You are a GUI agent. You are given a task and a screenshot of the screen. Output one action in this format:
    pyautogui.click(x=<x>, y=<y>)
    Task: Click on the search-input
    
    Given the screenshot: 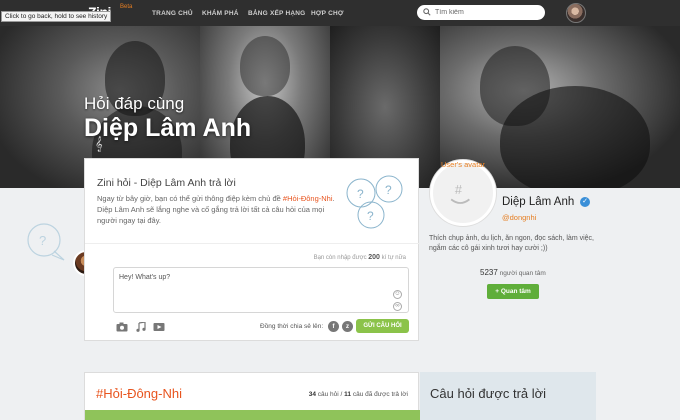 What is the action you would take?
    pyautogui.click(x=487, y=12)
    